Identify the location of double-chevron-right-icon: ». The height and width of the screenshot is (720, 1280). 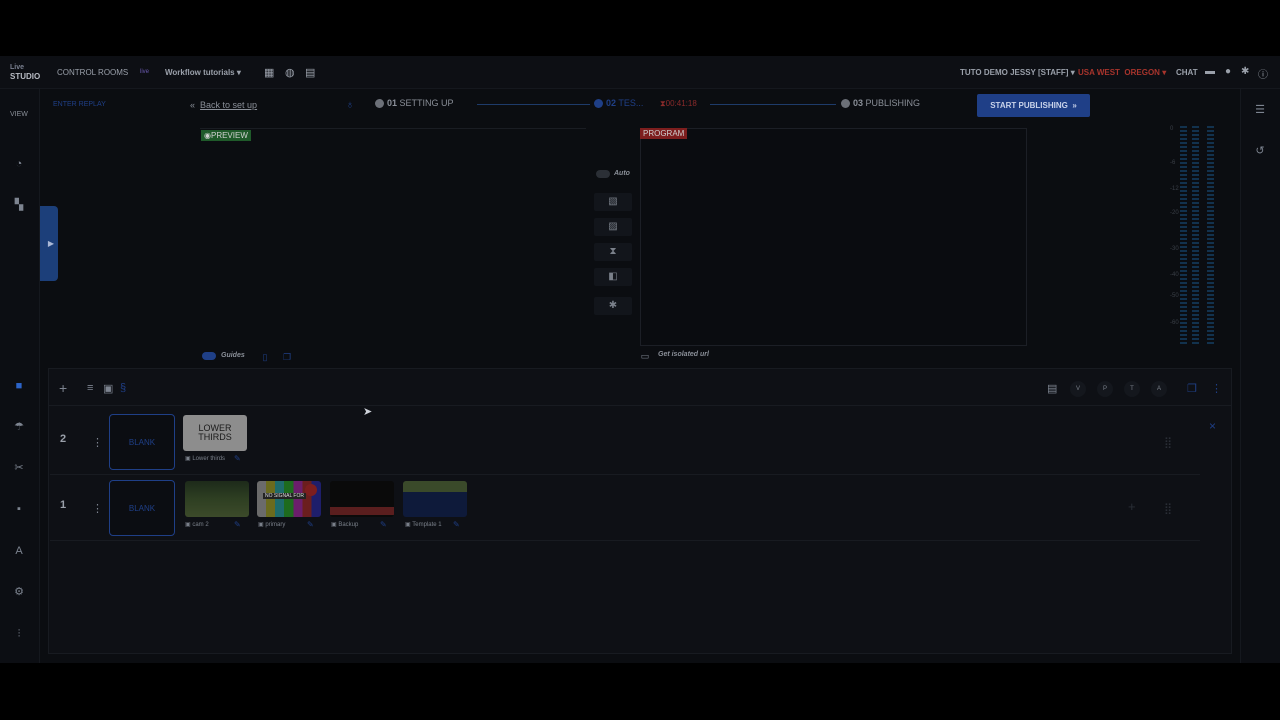
(1074, 105).